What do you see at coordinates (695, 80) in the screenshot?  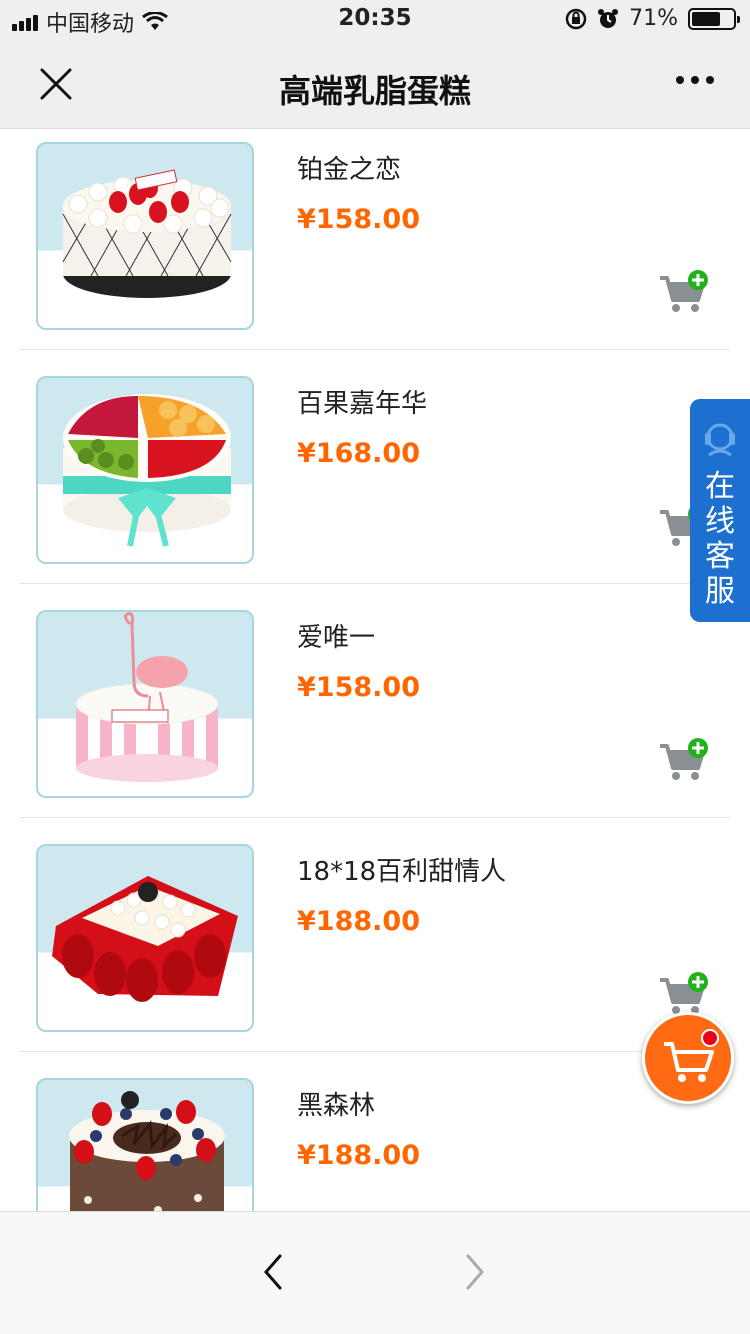 I see `more-icon` at bounding box center [695, 80].